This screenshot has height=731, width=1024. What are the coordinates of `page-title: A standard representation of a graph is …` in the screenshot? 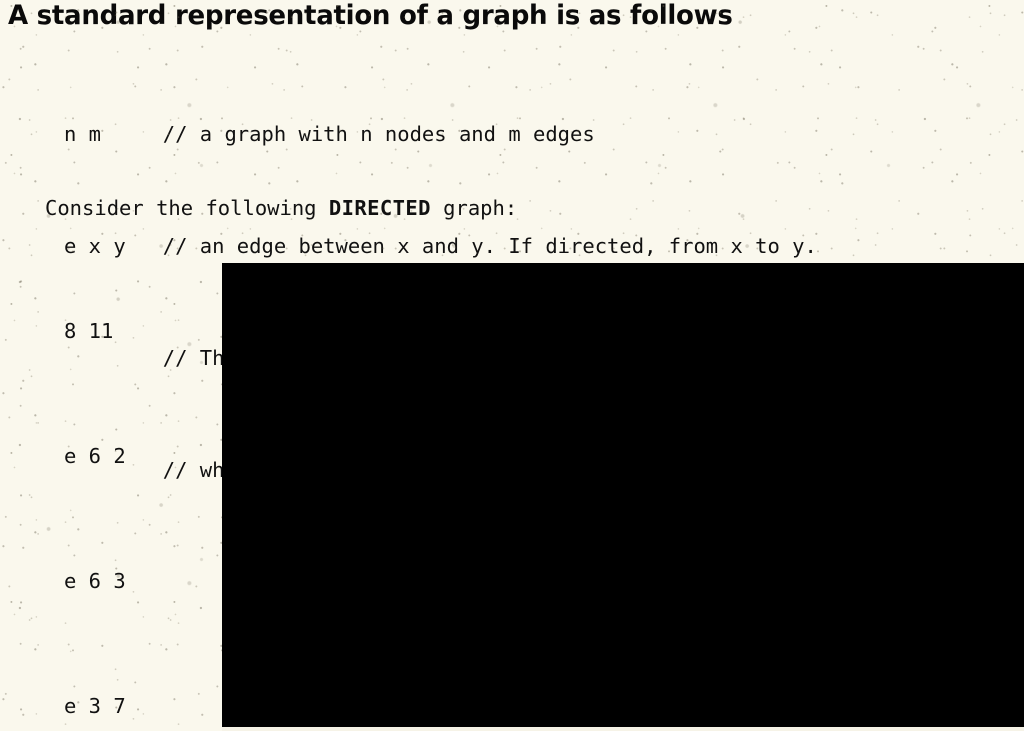 It's located at (370, 15).